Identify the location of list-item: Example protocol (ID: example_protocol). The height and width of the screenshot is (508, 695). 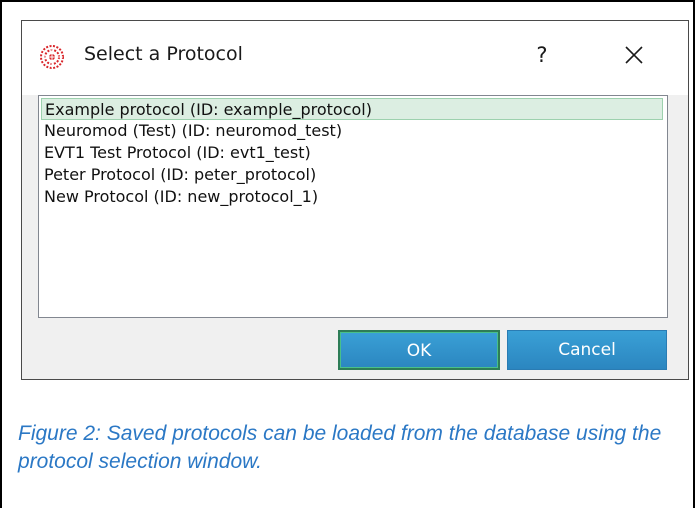
(352, 109).